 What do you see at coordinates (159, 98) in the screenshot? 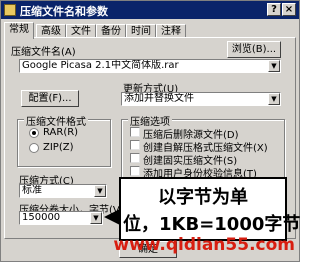
I see `update-mode-value: 添加并替换文件` at bounding box center [159, 98].